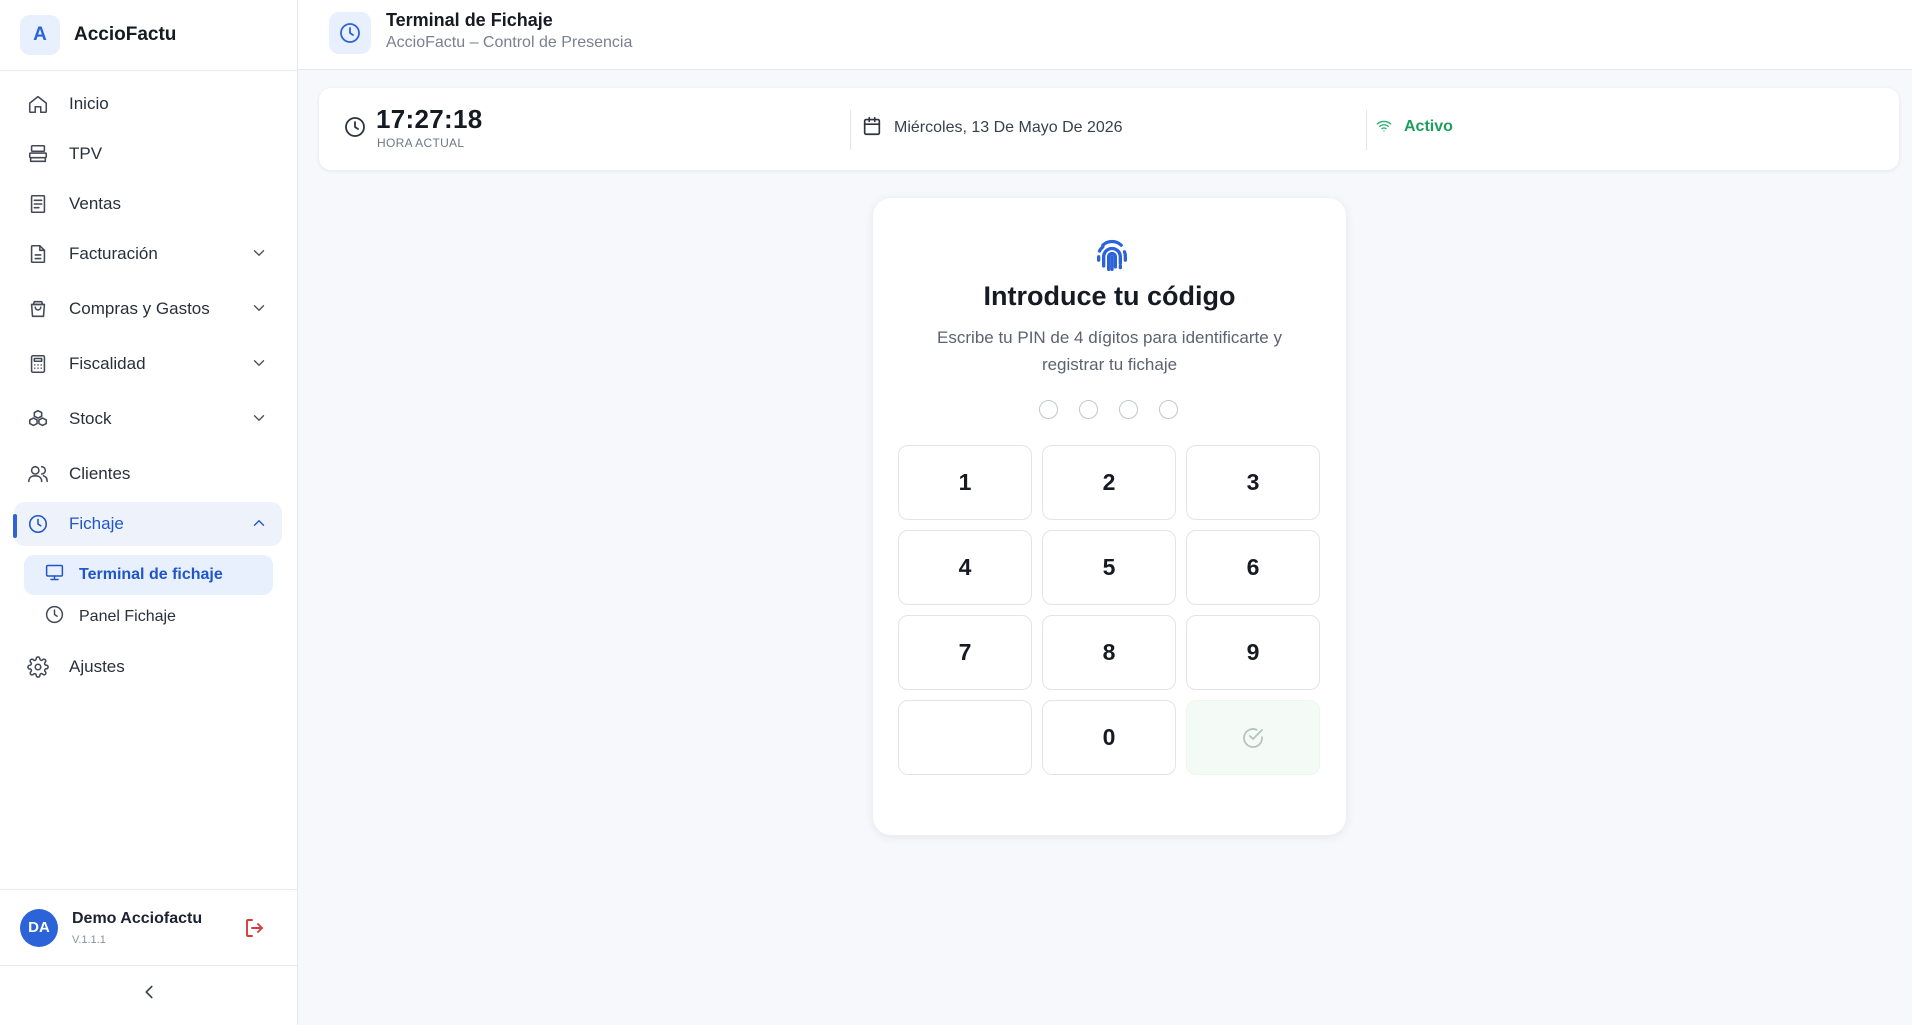  I want to click on keypad-key-4: 4, so click(965, 567).